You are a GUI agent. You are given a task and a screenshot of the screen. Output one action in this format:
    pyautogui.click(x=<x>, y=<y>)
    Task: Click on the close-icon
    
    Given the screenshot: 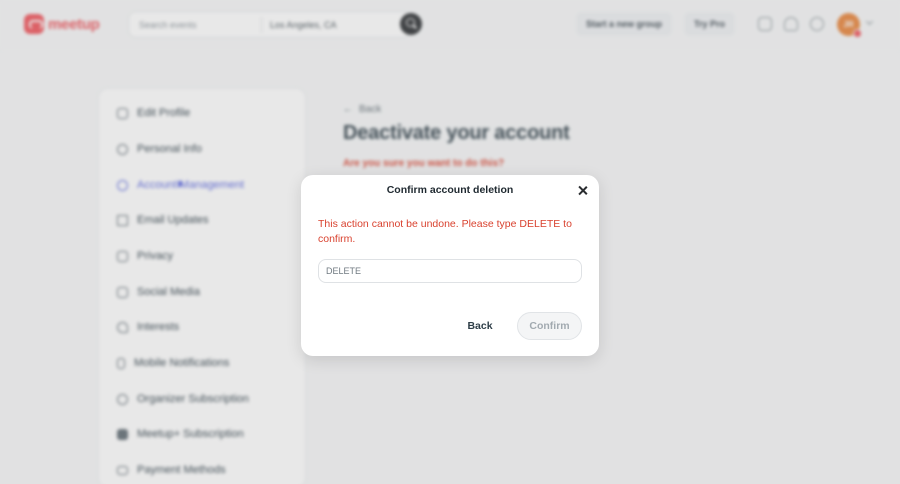 What is the action you would take?
    pyautogui.click(x=583, y=191)
    